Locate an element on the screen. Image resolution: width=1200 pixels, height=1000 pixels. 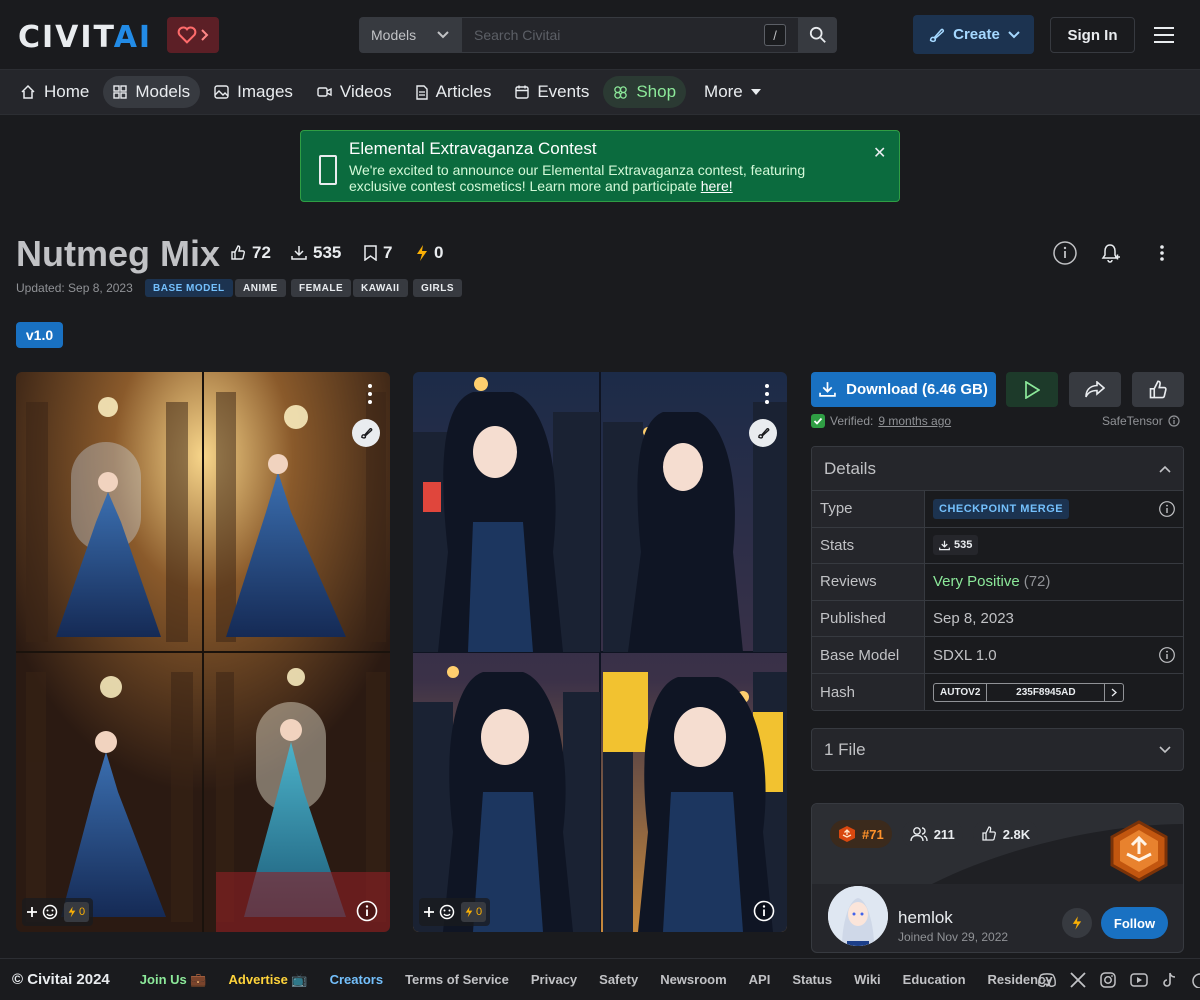
chevron-down-icon is located at coordinates (443, 35).